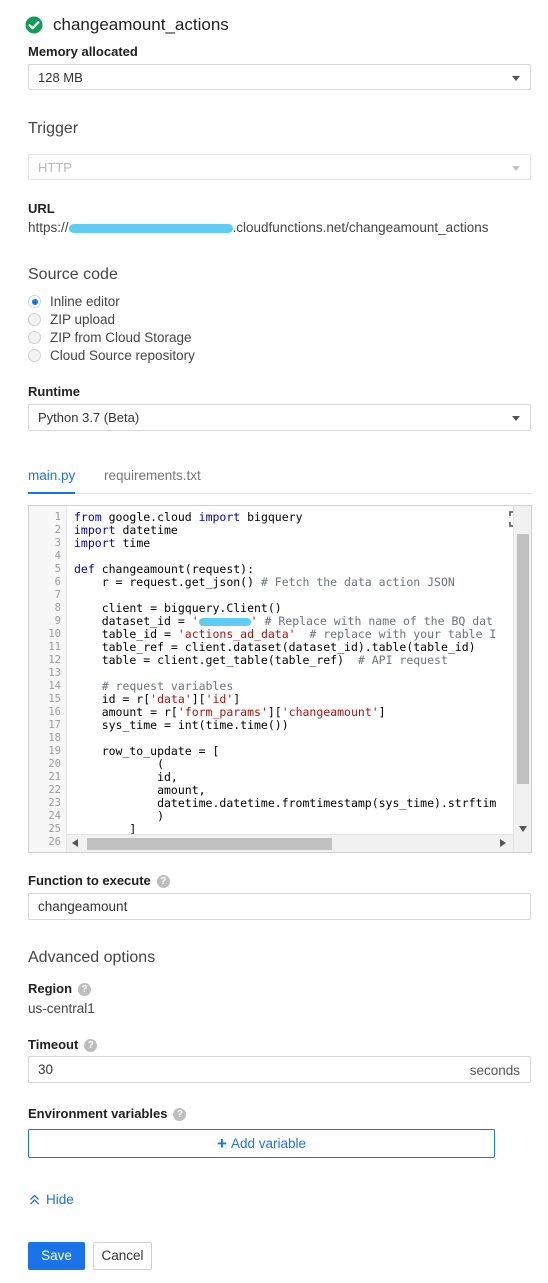 Image resolution: width=548 pixels, height=1283 pixels. What do you see at coordinates (54, 803) in the screenshot?
I see `line-number: 23` at bounding box center [54, 803].